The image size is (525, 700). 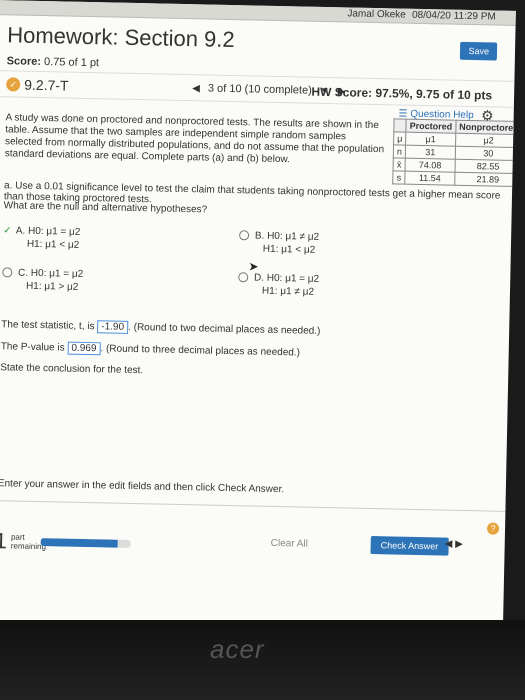 What do you see at coordinates (479, 51) in the screenshot?
I see `save-button: Save` at bounding box center [479, 51].